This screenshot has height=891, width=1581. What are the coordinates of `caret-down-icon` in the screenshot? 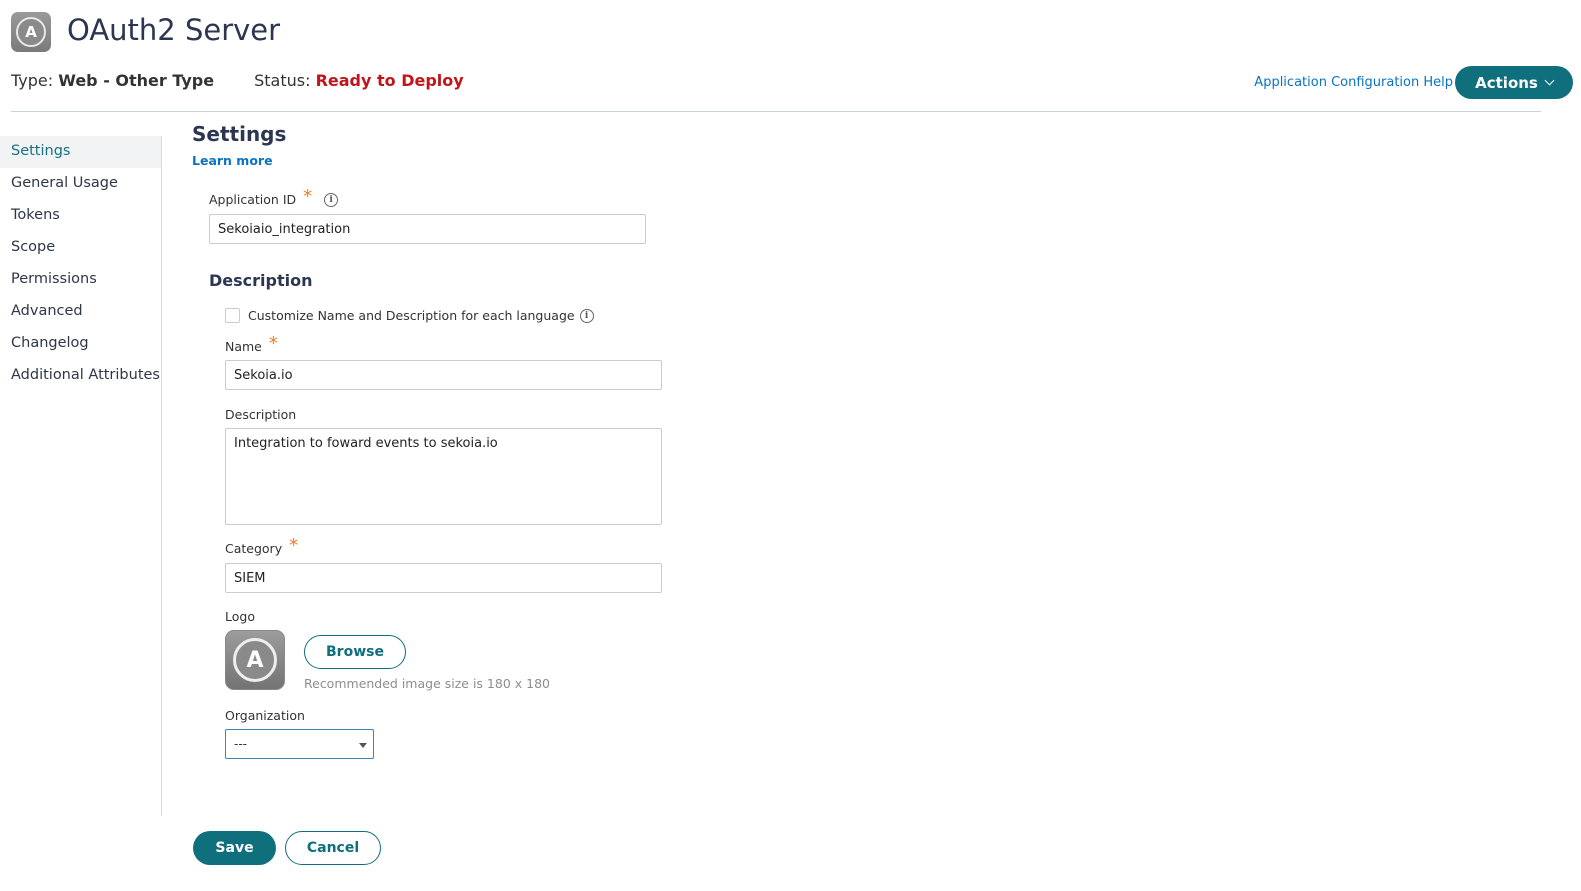 It's located at (363, 745).